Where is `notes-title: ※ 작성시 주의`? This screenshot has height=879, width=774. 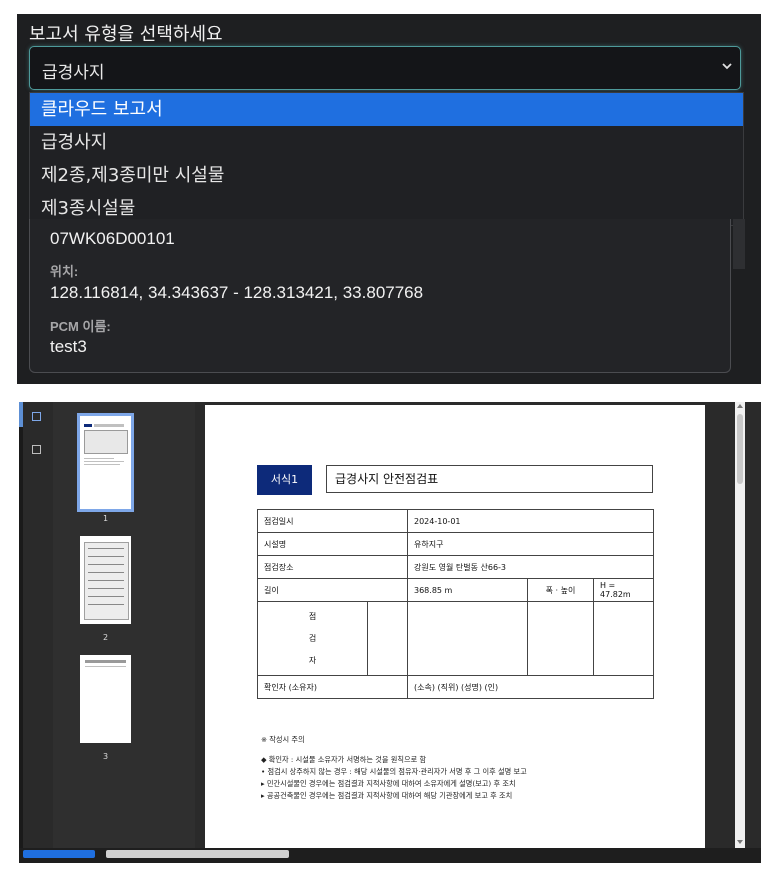 notes-title: ※ 작성시 주의 is located at coordinates (283, 739).